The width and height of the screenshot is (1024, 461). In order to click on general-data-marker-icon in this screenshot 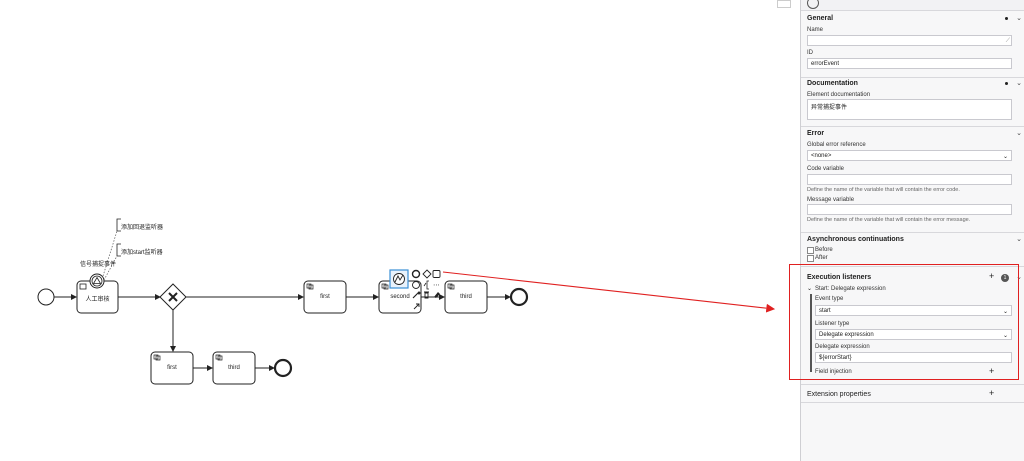, I will do `click(1006, 18)`.